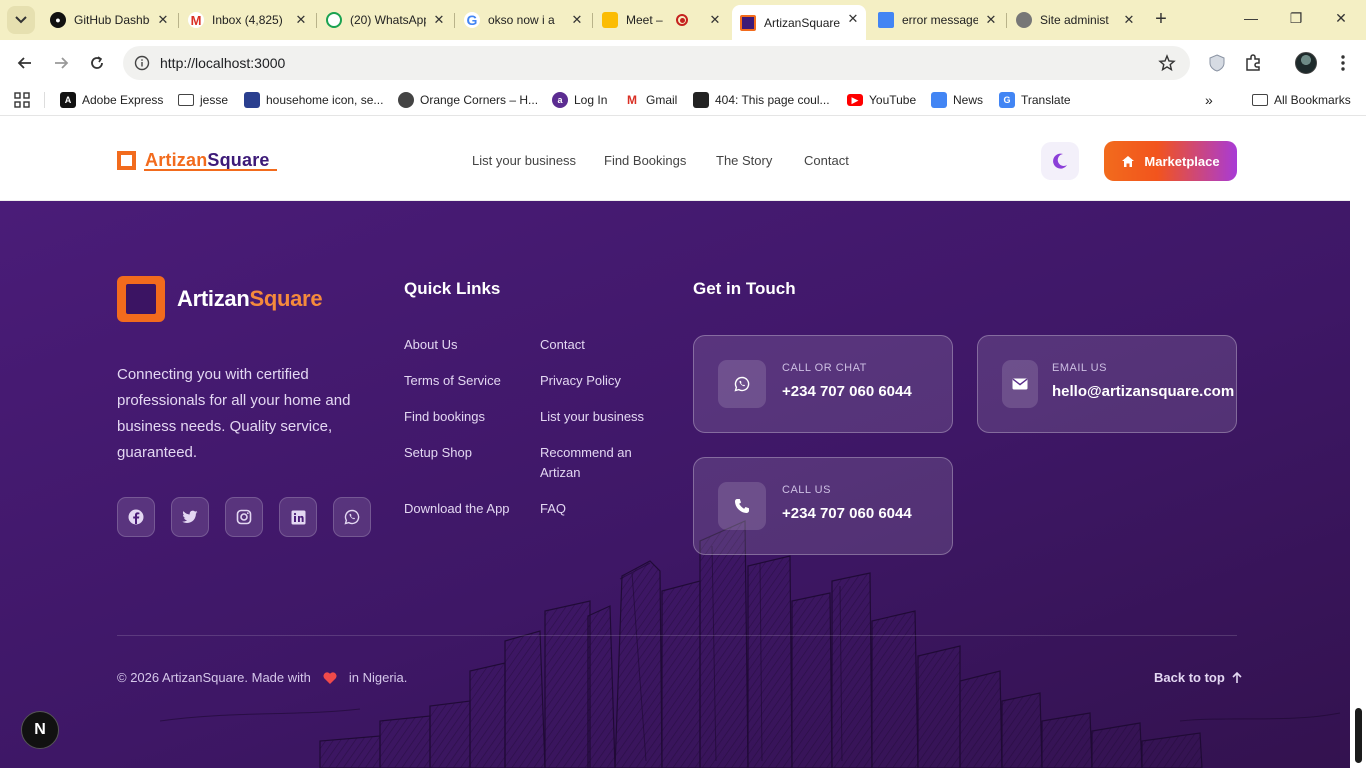 The width and height of the screenshot is (1366, 768). What do you see at coordinates (197, 160) in the screenshot?
I see `header-logo: ArtizanSquare` at bounding box center [197, 160].